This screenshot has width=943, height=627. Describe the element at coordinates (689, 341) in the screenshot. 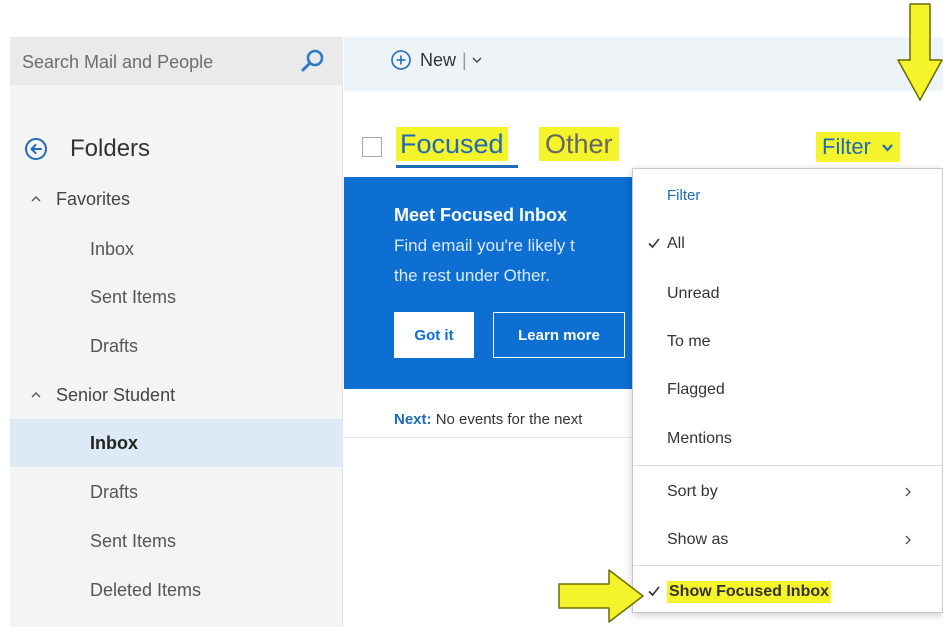

I see `menu-item-label: To me` at that location.